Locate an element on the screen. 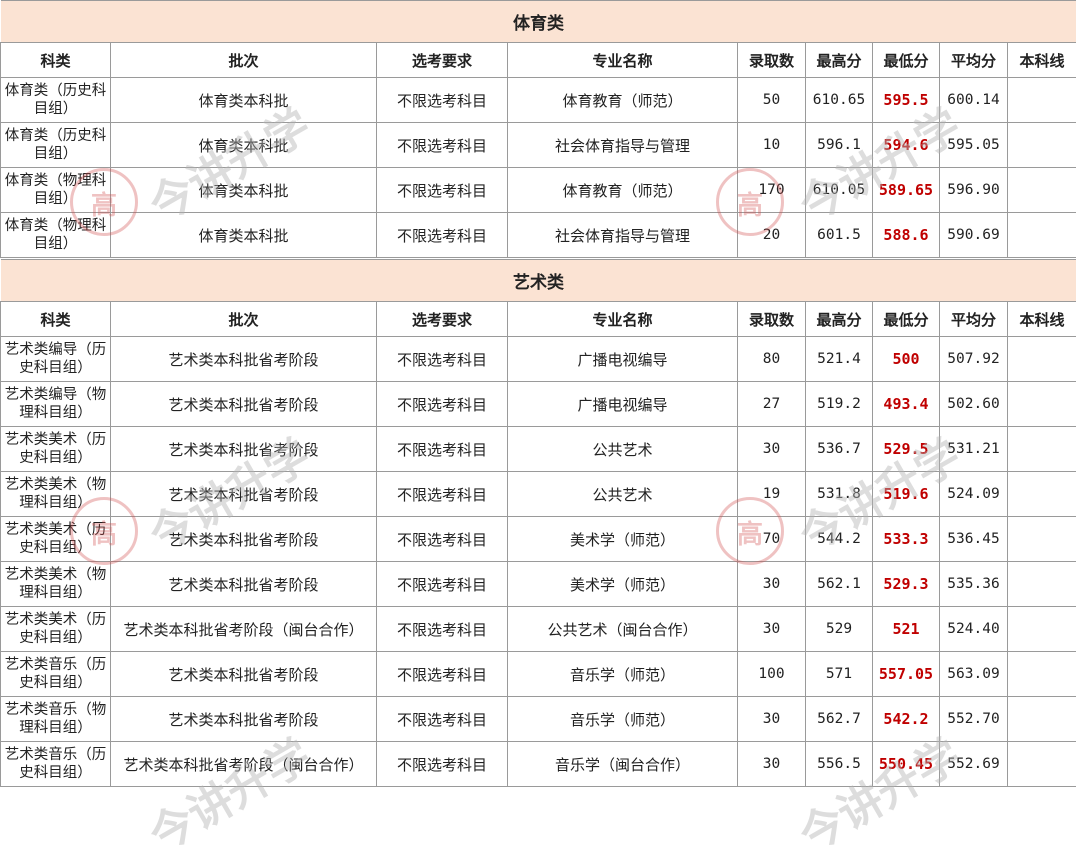 Image resolution: width=1076 pixels, height=864 pixels. category-cell: 体育类（历史科目组） is located at coordinates (56, 100).